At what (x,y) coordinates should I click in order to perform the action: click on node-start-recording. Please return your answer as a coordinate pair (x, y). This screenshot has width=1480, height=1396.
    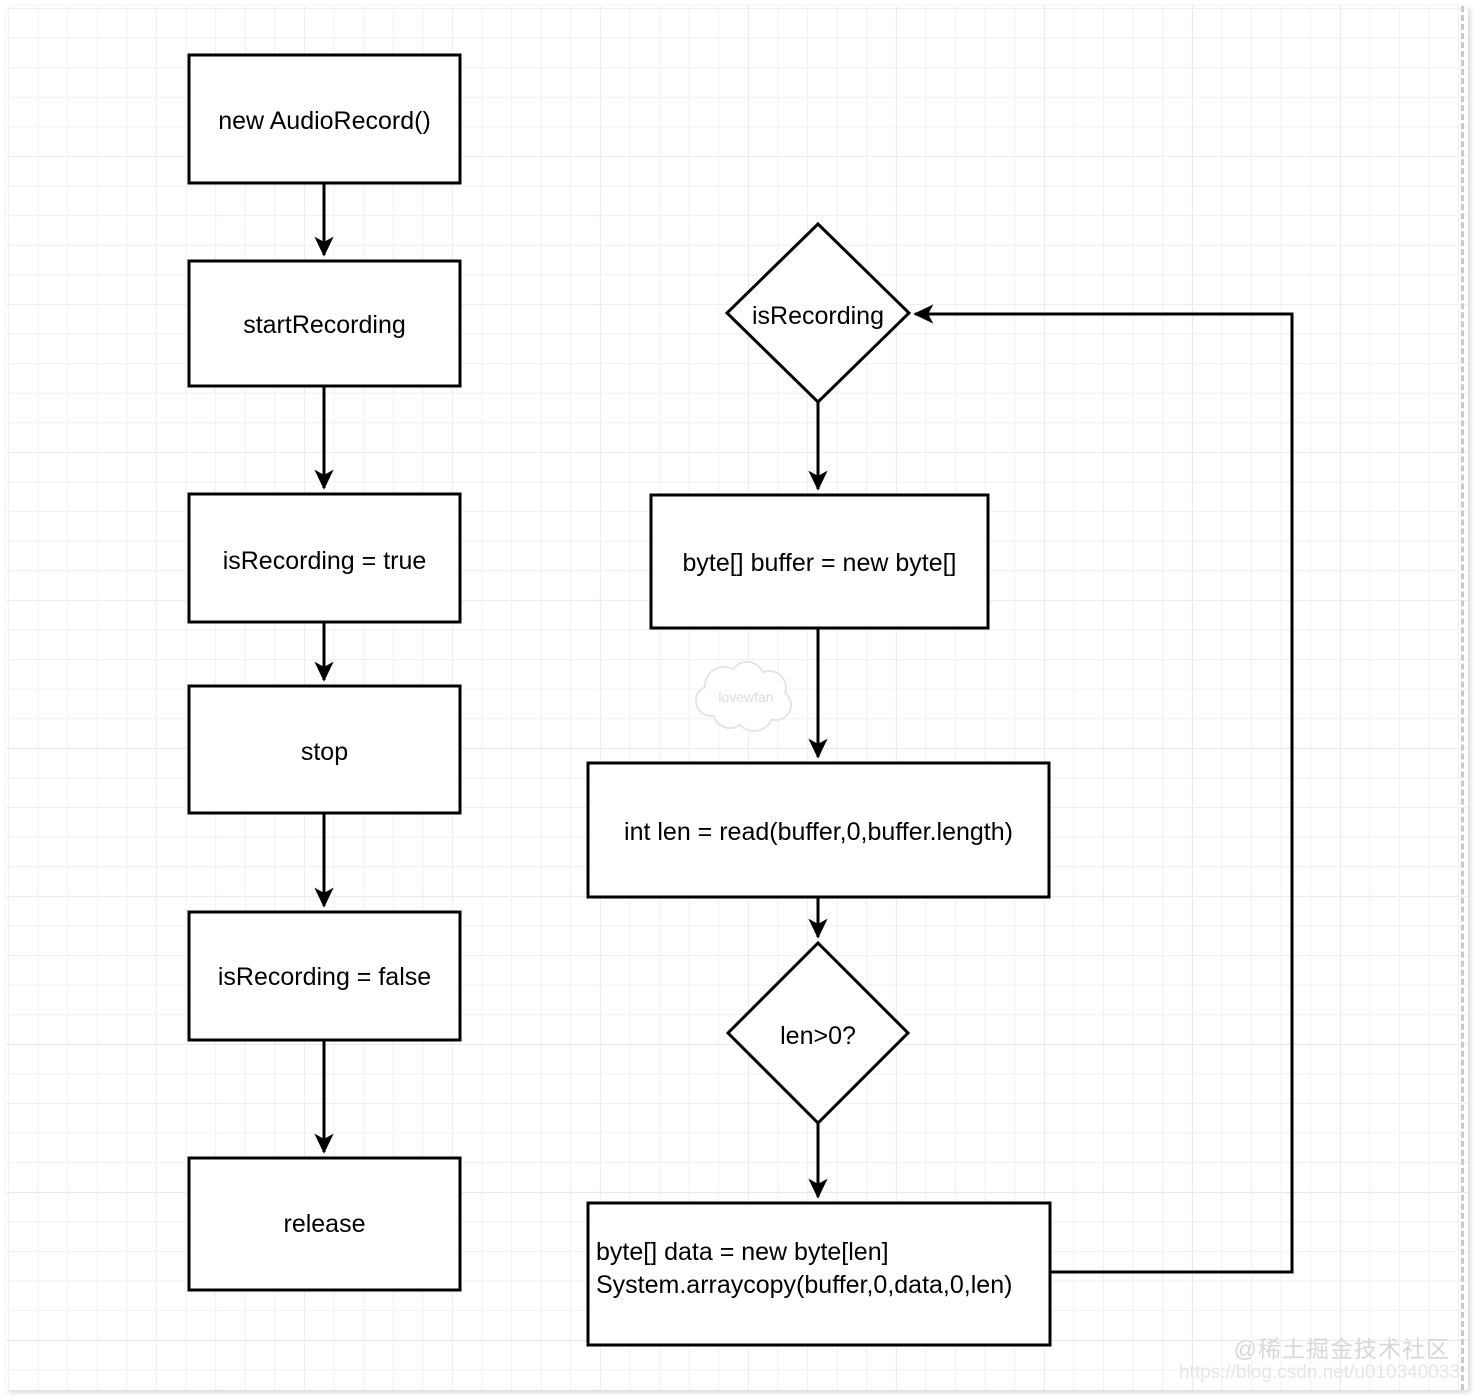
    Looking at the image, I should click on (324, 323).